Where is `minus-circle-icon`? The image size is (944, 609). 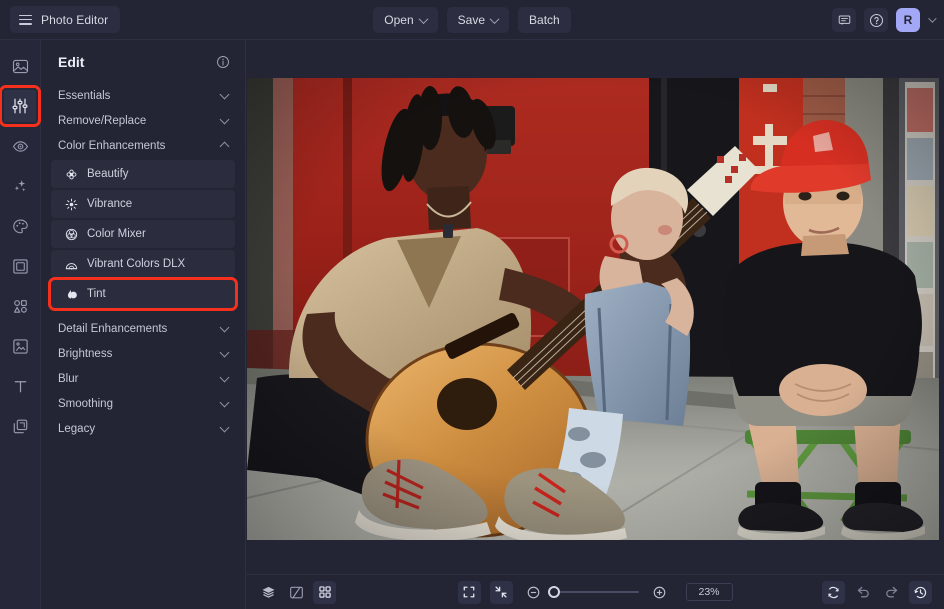
minus-circle-icon is located at coordinates (533, 592).